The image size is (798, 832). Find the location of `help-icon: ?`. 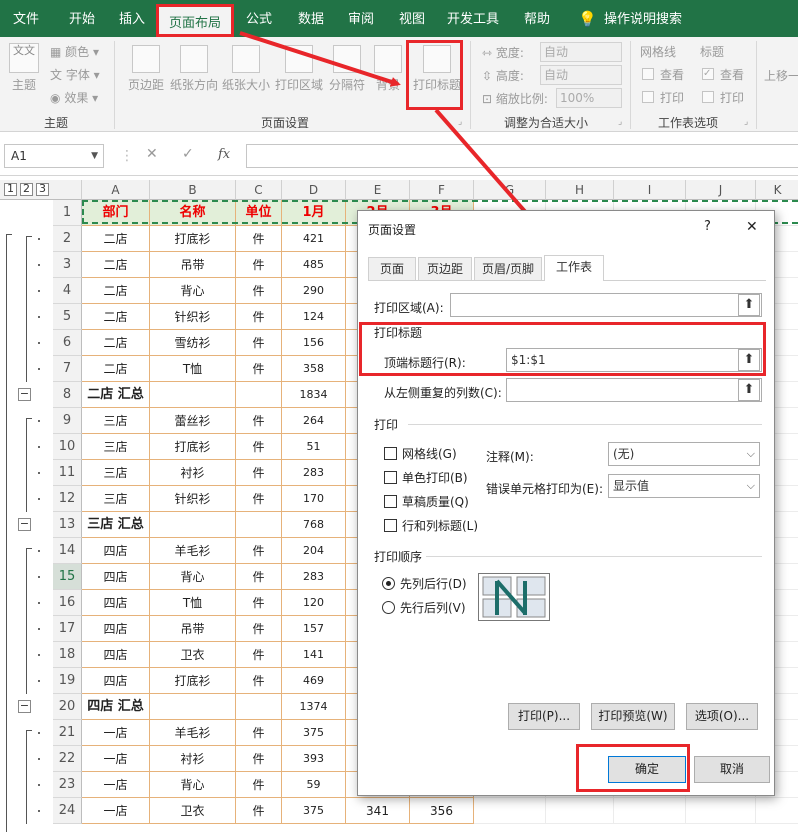

help-icon: ? is located at coordinates (707, 226).